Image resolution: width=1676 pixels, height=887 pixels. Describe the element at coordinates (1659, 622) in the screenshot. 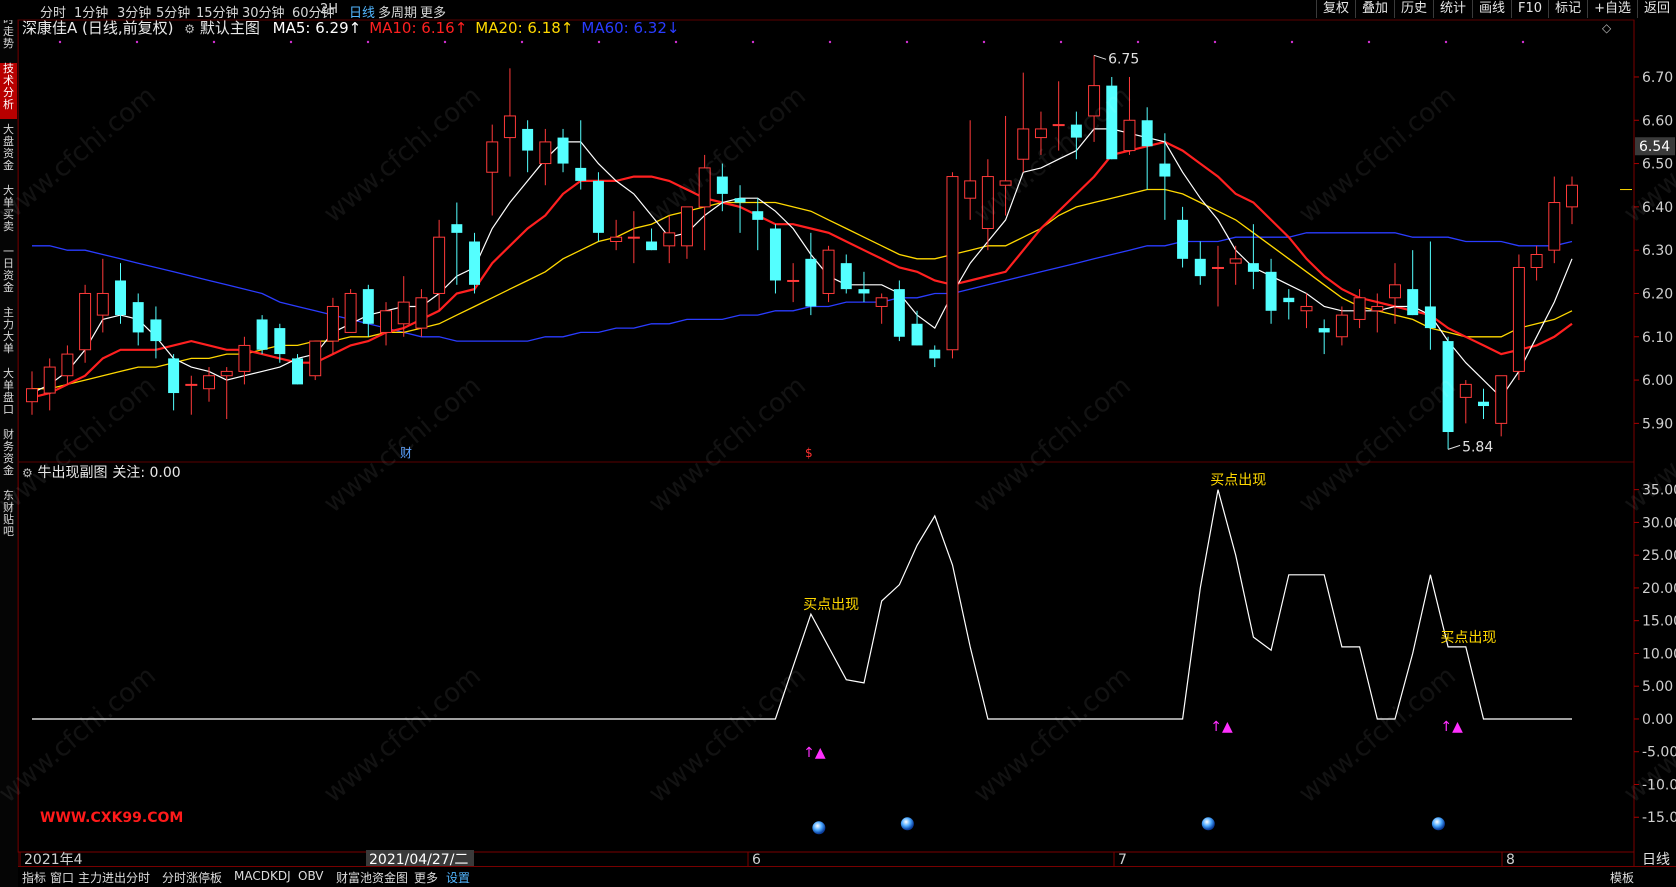

I see `indicator-tick-label: 15.00` at that location.